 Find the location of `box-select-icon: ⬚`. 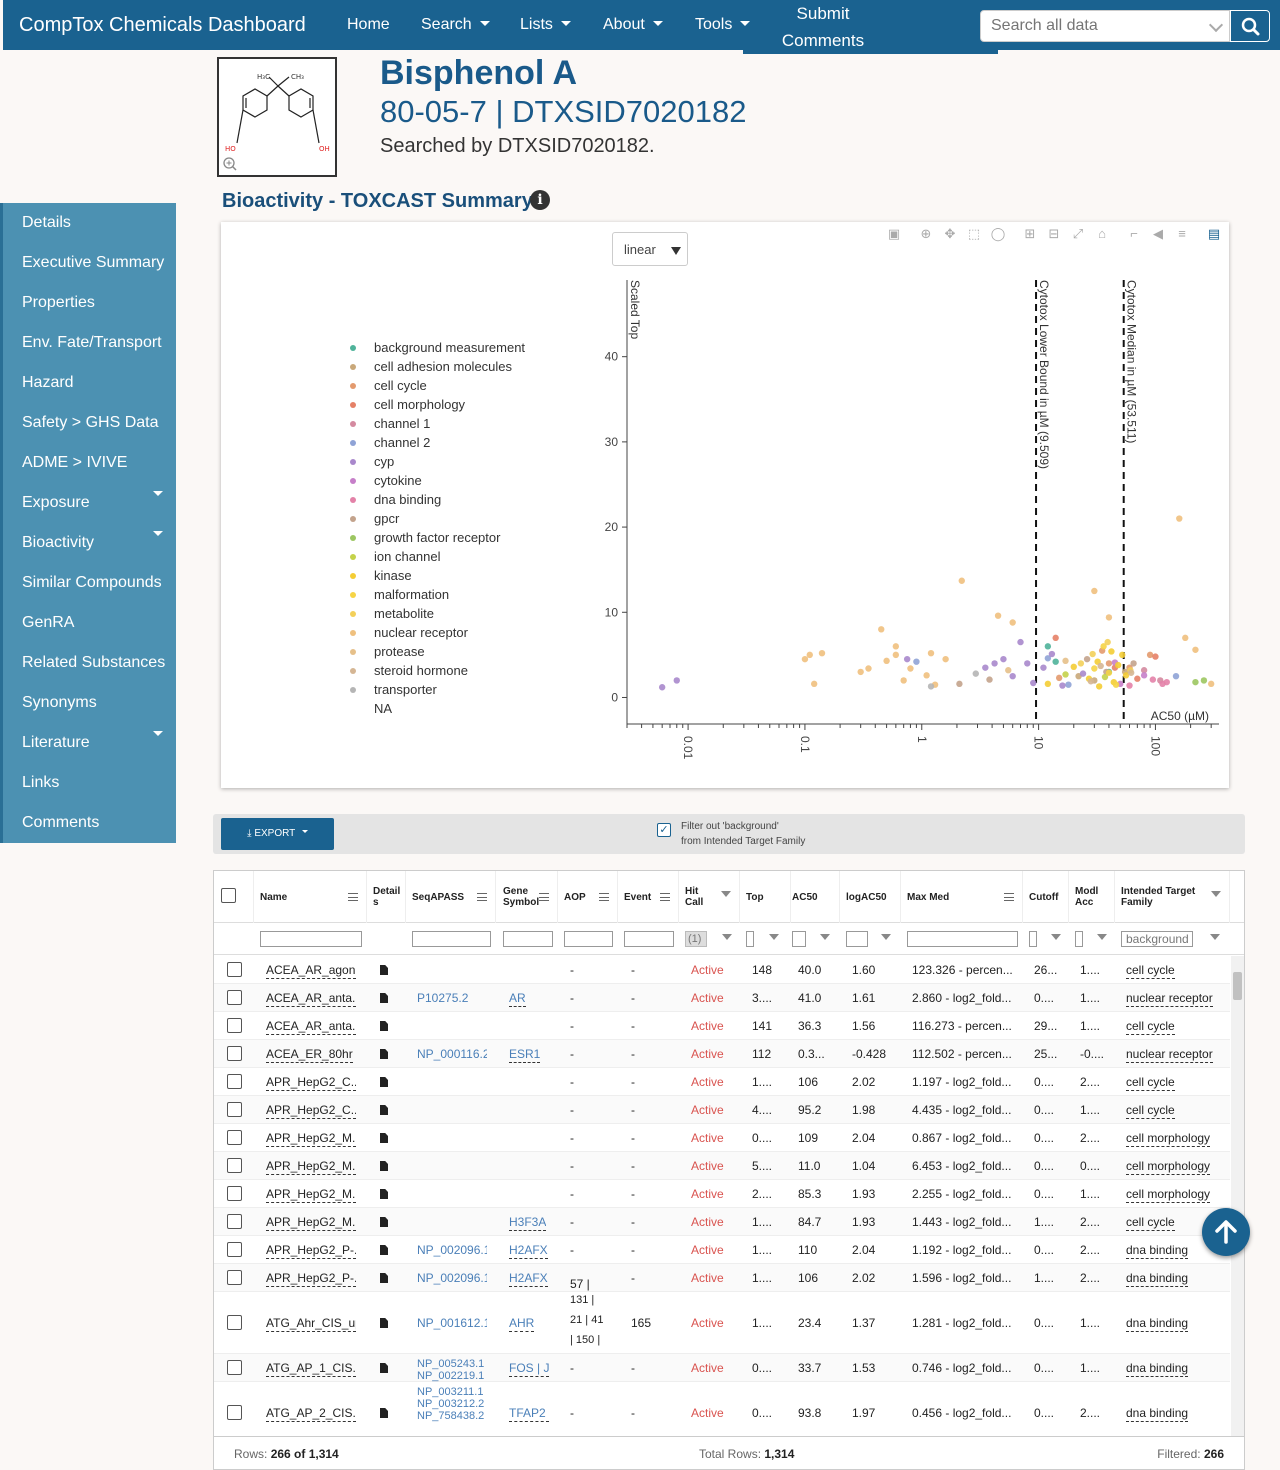

box-select-icon: ⬚ is located at coordinates (974, 234).